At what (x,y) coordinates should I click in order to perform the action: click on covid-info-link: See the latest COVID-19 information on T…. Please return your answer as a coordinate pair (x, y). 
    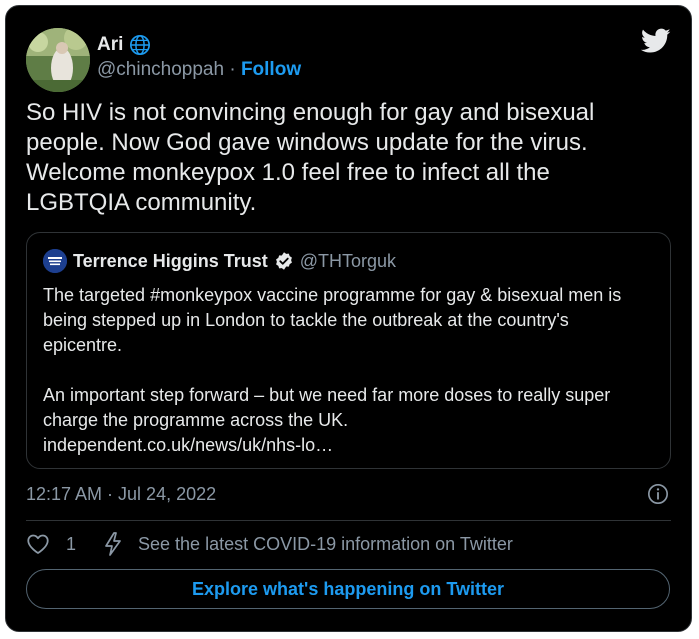
    Looking at the image, I should click on (325, 544).